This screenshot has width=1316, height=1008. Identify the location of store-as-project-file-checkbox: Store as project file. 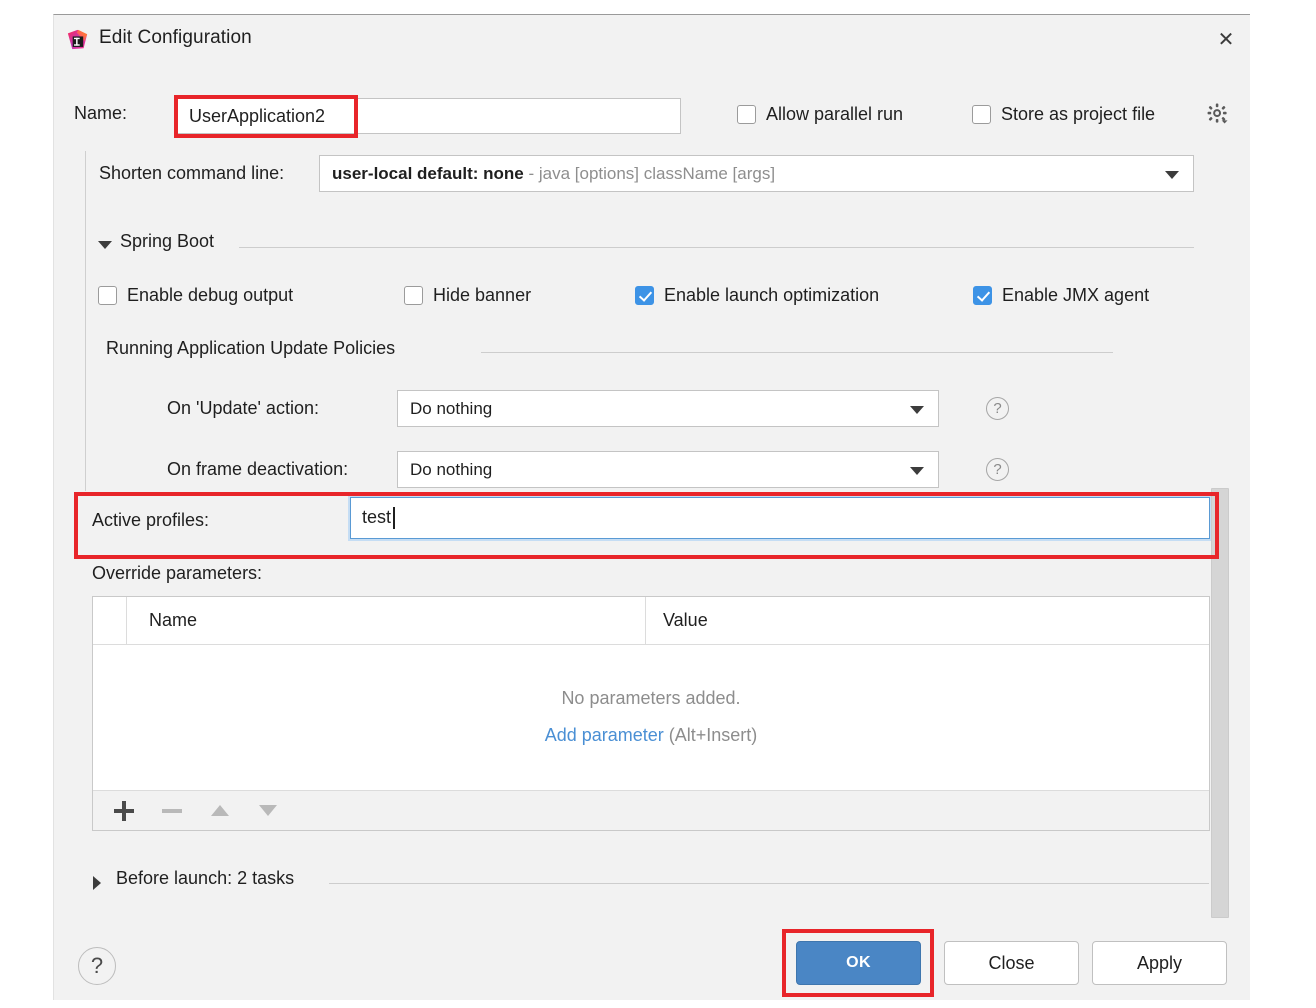
(1063, 114).